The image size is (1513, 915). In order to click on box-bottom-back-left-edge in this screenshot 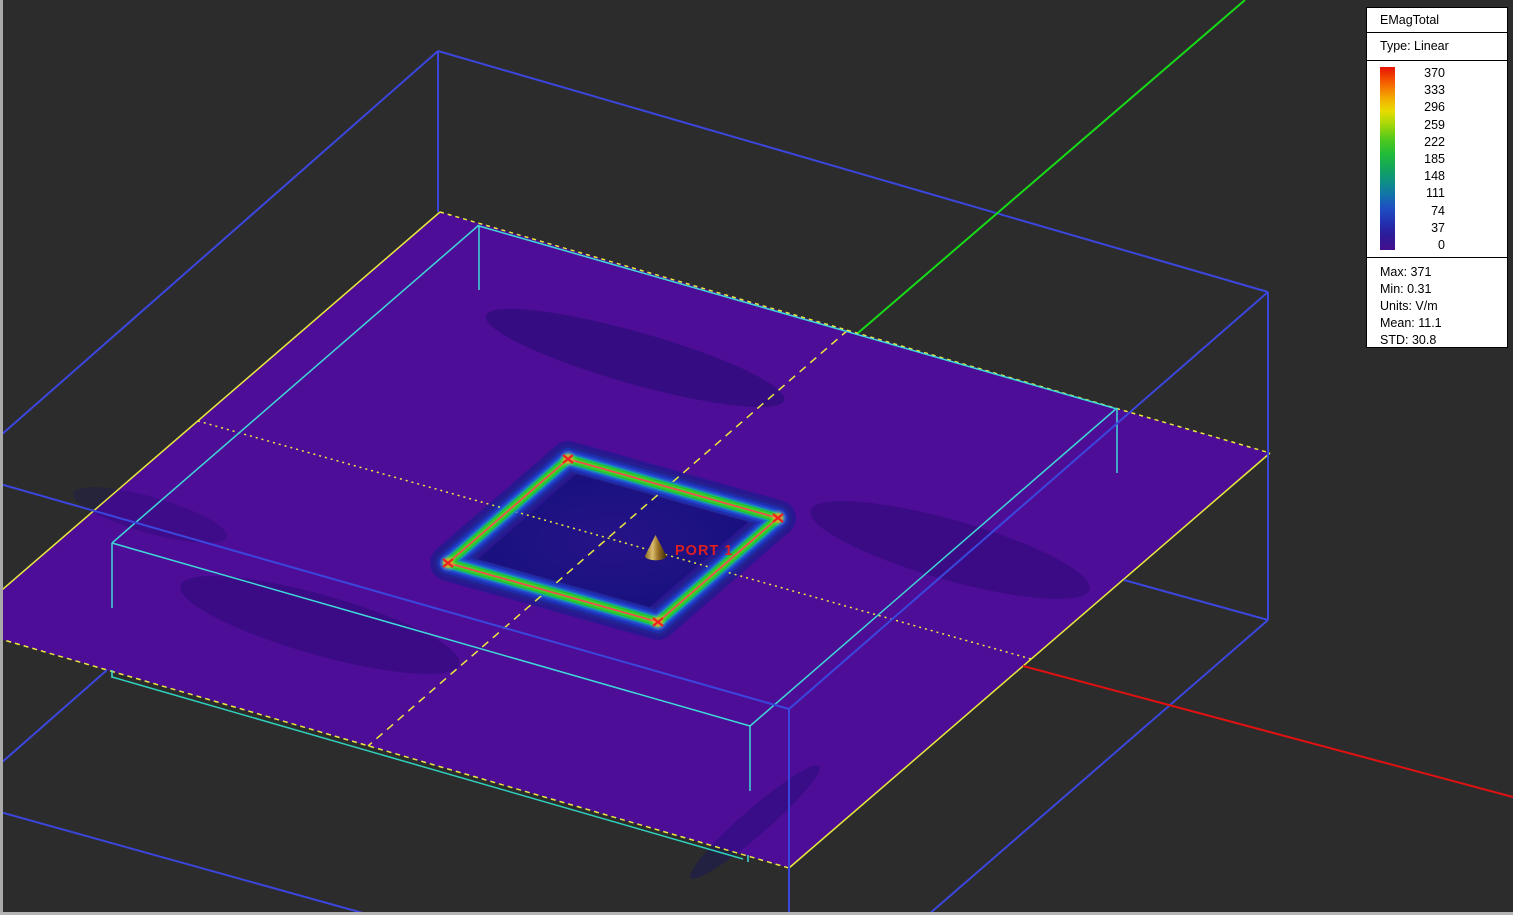, I will do `click(54, 717)`.